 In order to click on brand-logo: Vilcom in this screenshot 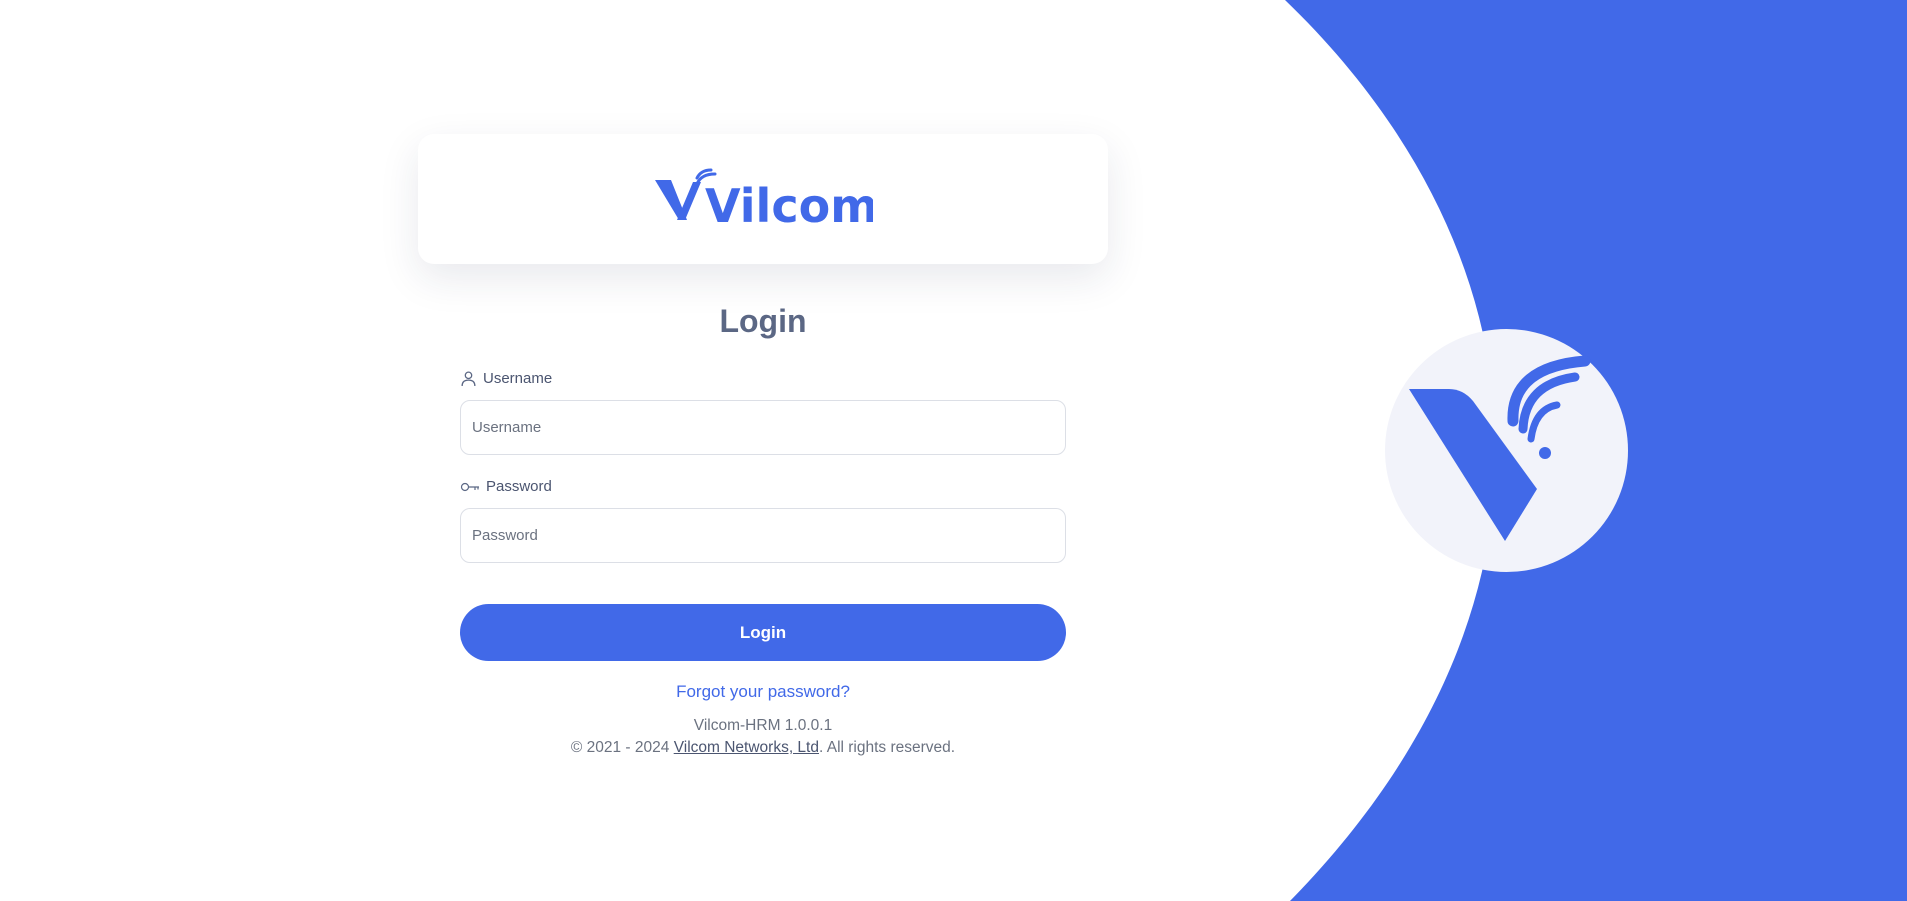, I will do `click(764, 200)`.